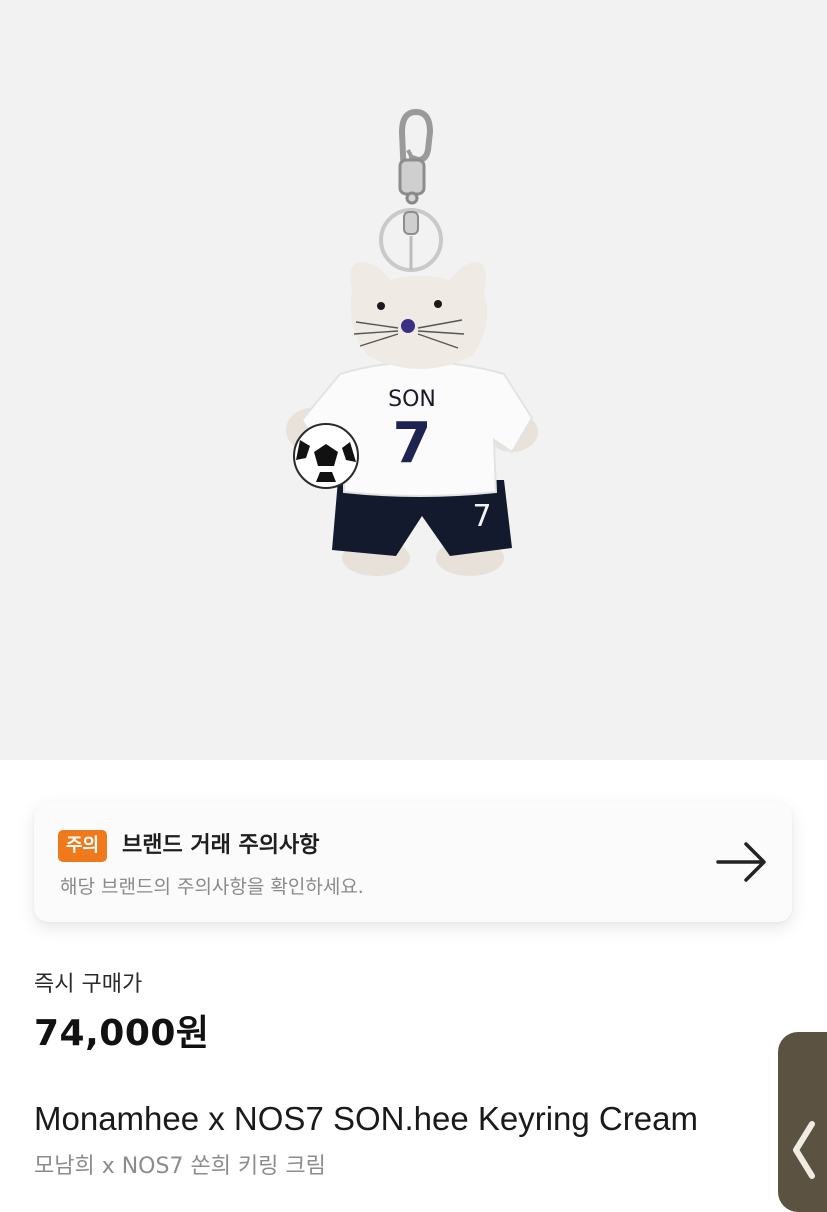  Describe the element at coordinates (221, 845) in the screenshot. I see `notice-title: 브랜드 거래 주의사항` at that location.